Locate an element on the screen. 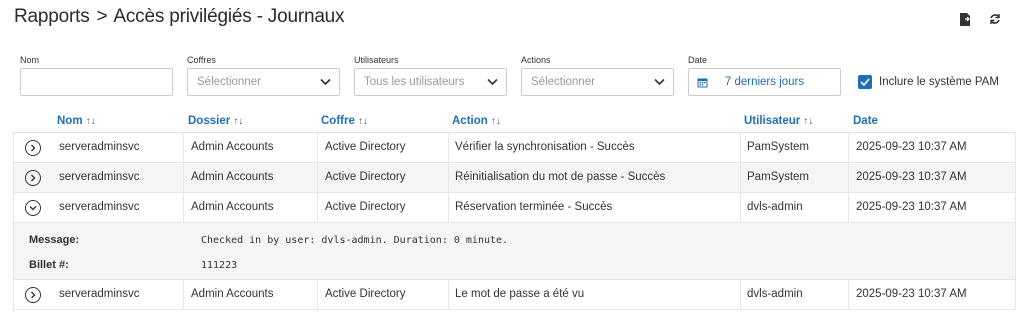 Image resolution: width=1024 pixels, height=313 pixels. column-header-folder: Dossier ↑↓ is located at coordinates (215, 121).